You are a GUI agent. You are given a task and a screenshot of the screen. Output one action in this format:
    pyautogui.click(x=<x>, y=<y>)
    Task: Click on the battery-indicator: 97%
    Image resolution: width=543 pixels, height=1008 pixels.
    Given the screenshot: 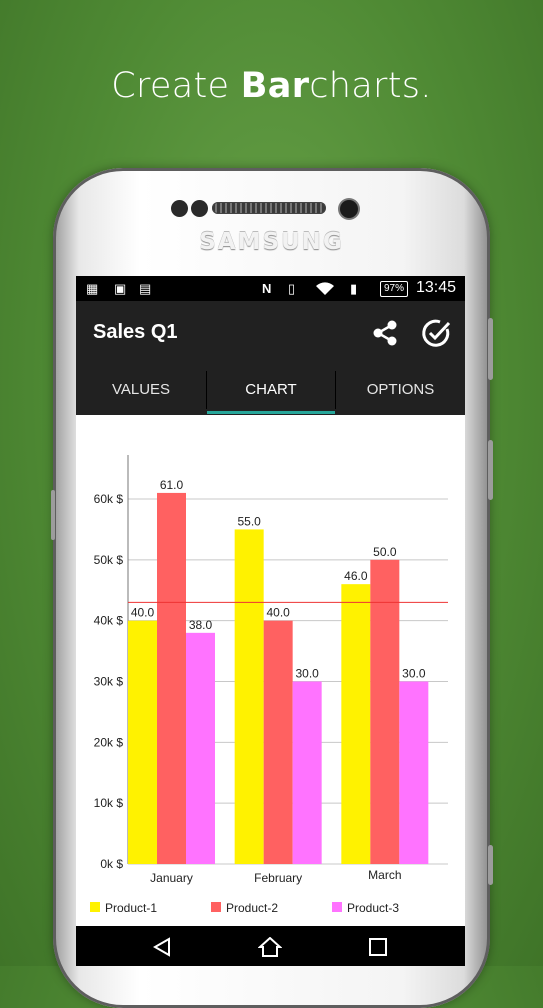 What is the action you would take?
    pyautogui.click(x=394, y=289)
    